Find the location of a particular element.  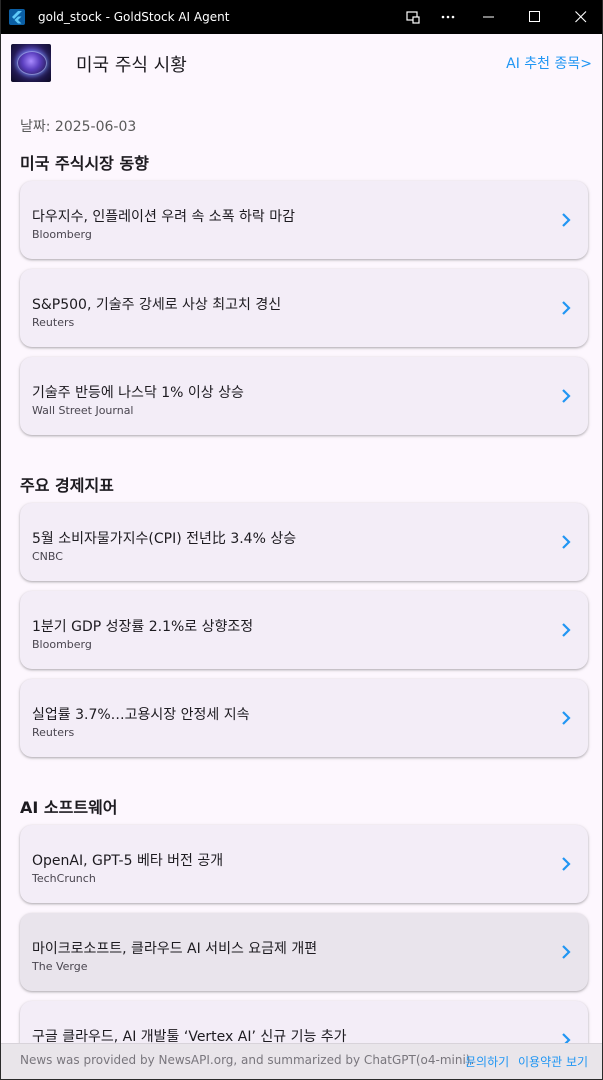

news-title: 1분기 GDP 성장률 2.1%로 상향조정 is located at coordinates (143, 627).